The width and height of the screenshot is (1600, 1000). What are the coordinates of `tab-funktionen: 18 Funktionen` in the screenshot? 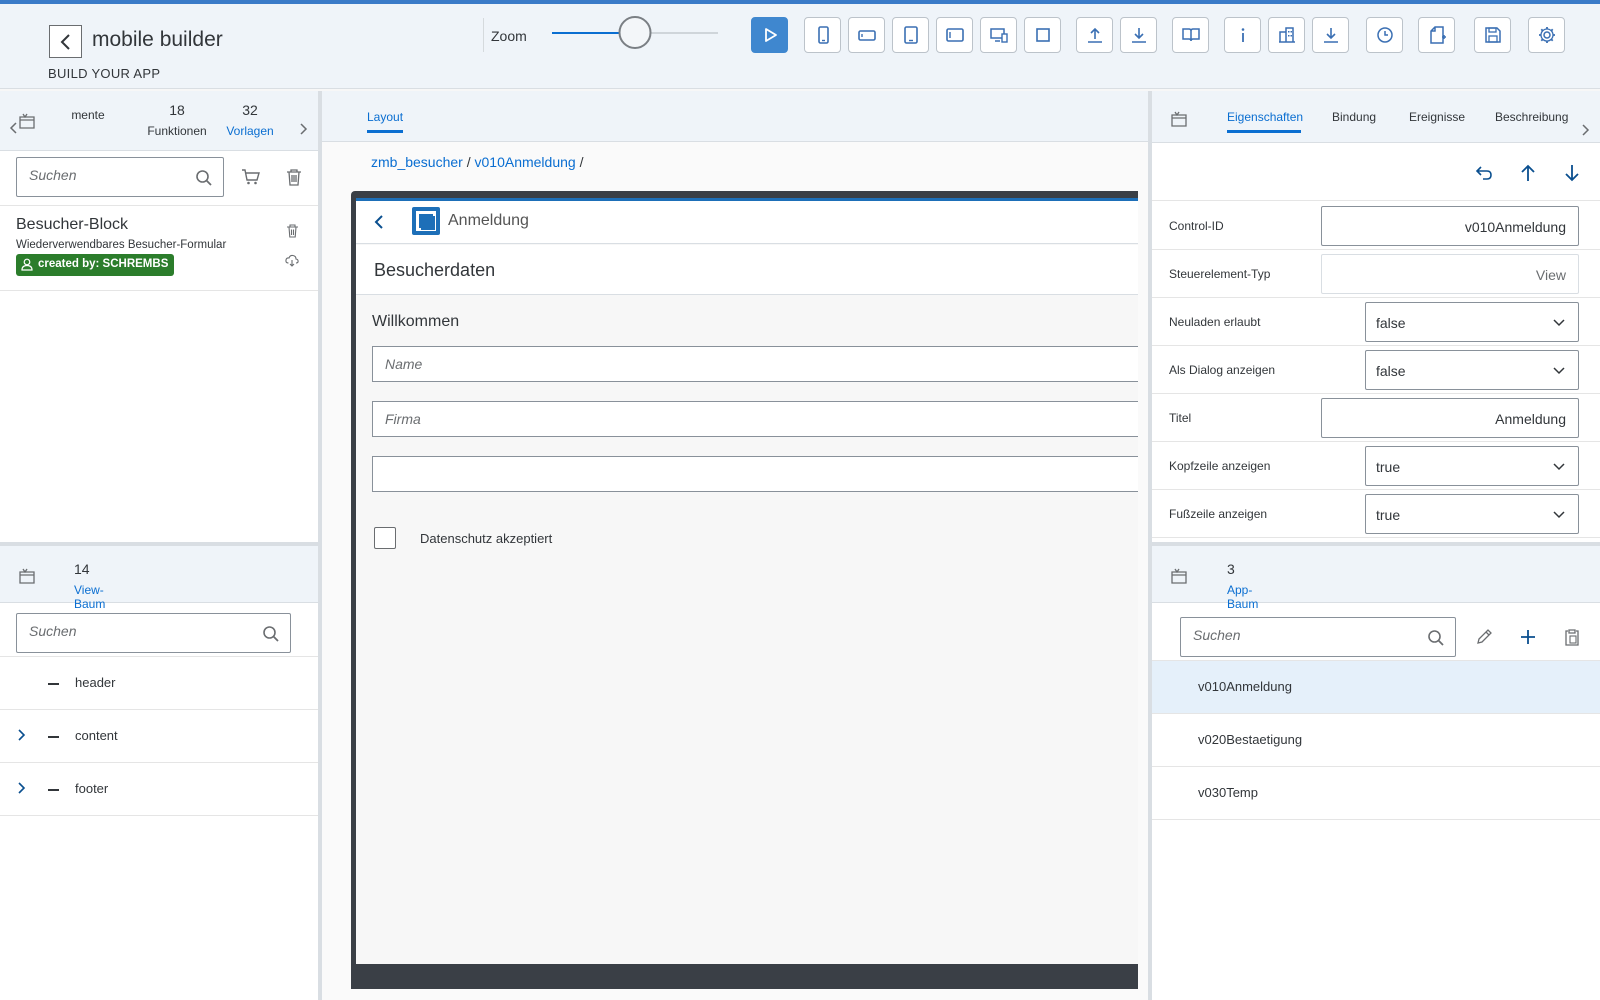 It's located at (177, 120).